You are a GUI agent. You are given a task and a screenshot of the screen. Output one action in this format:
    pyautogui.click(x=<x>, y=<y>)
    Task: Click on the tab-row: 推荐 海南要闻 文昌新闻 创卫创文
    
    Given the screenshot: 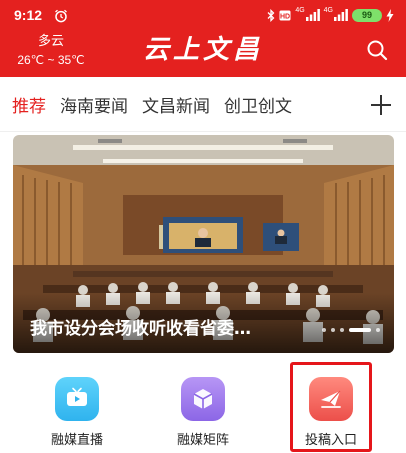 What is the action you would take?
    pyautogui.click(x=185, y=104)
    